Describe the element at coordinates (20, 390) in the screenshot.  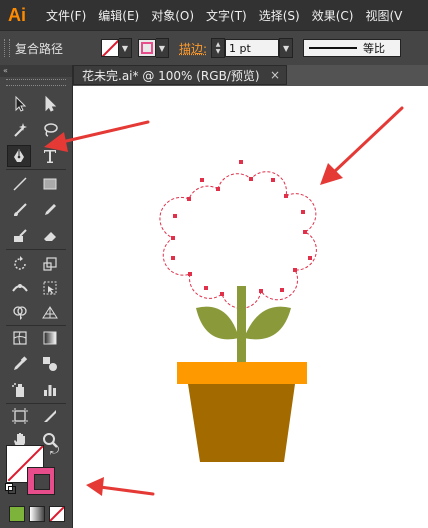
I see `symbol-sprayer-tool-icon` at that location.